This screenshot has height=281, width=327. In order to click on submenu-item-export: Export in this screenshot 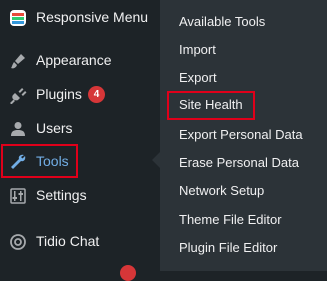, I will do `click(198, 78)`.